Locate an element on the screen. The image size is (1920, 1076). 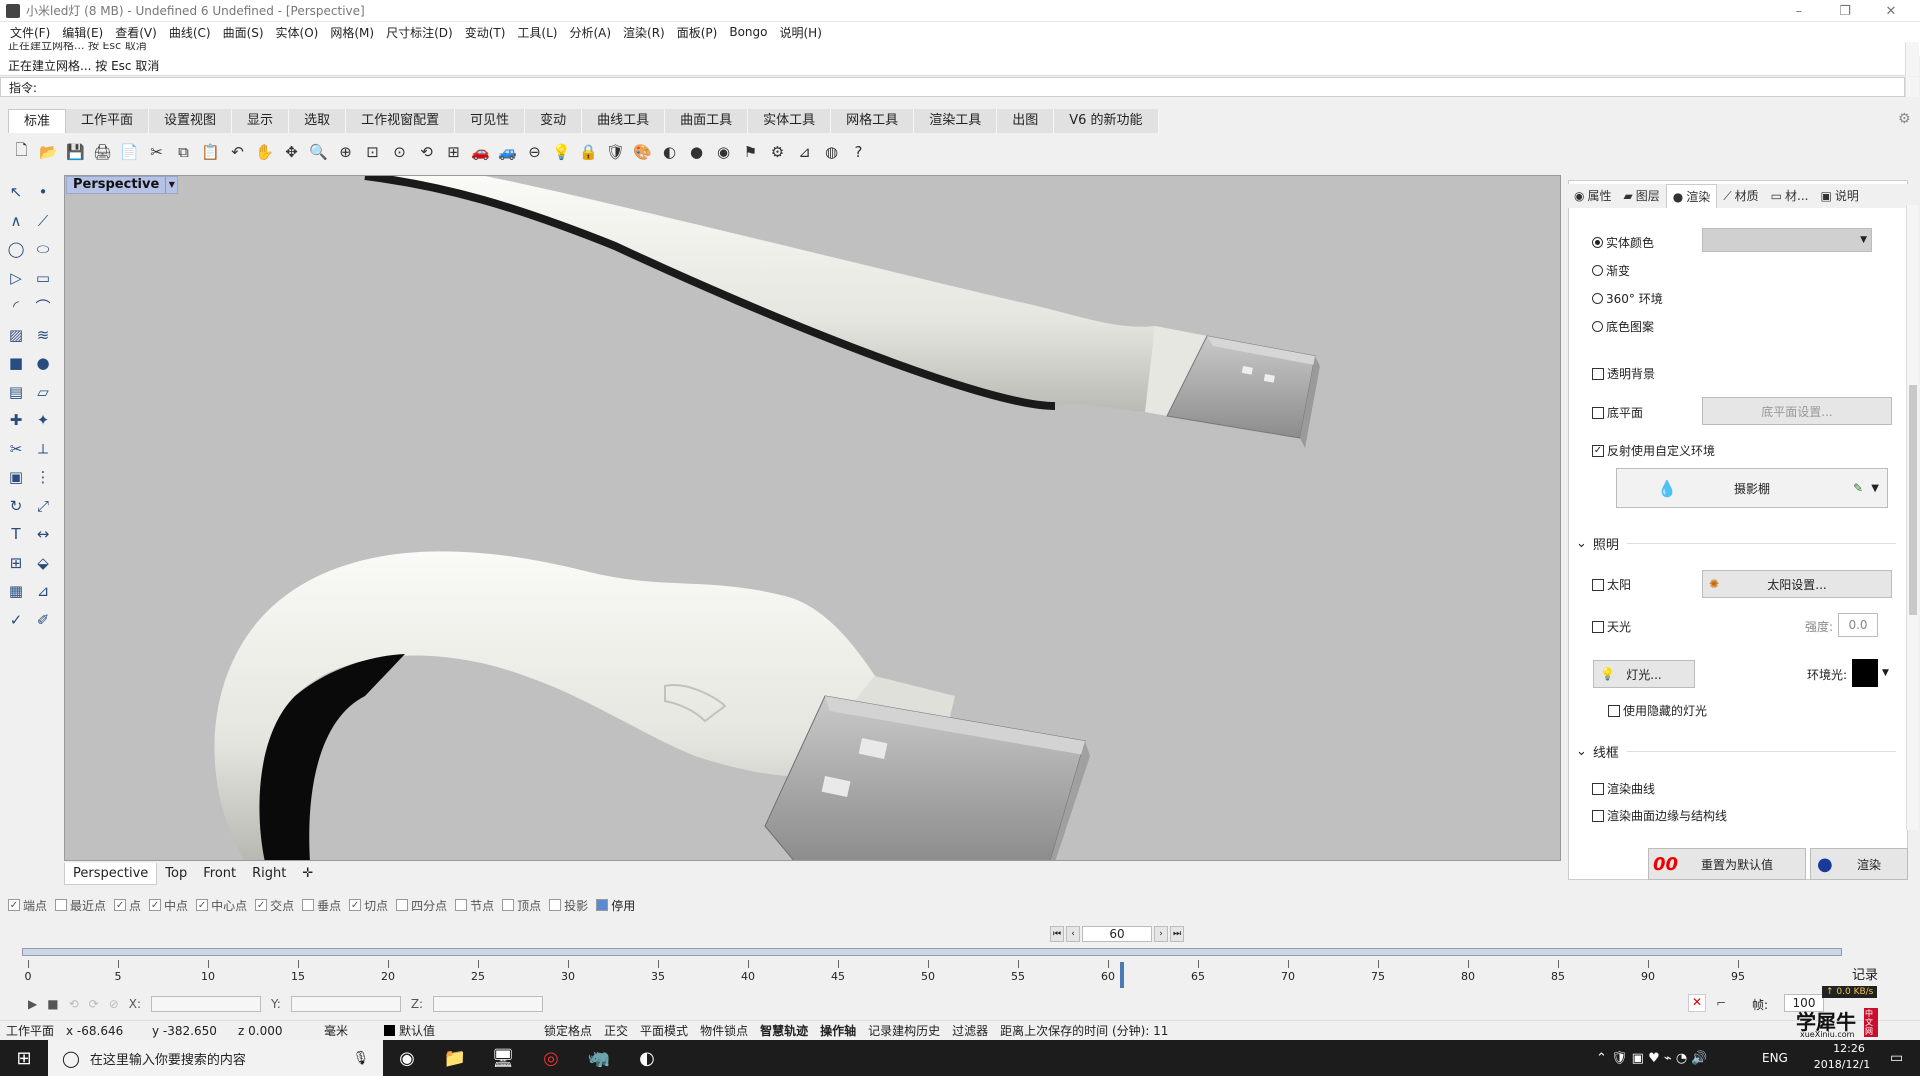
keyframe2-icon: ⟳ is located at coordinates (94, 1004).